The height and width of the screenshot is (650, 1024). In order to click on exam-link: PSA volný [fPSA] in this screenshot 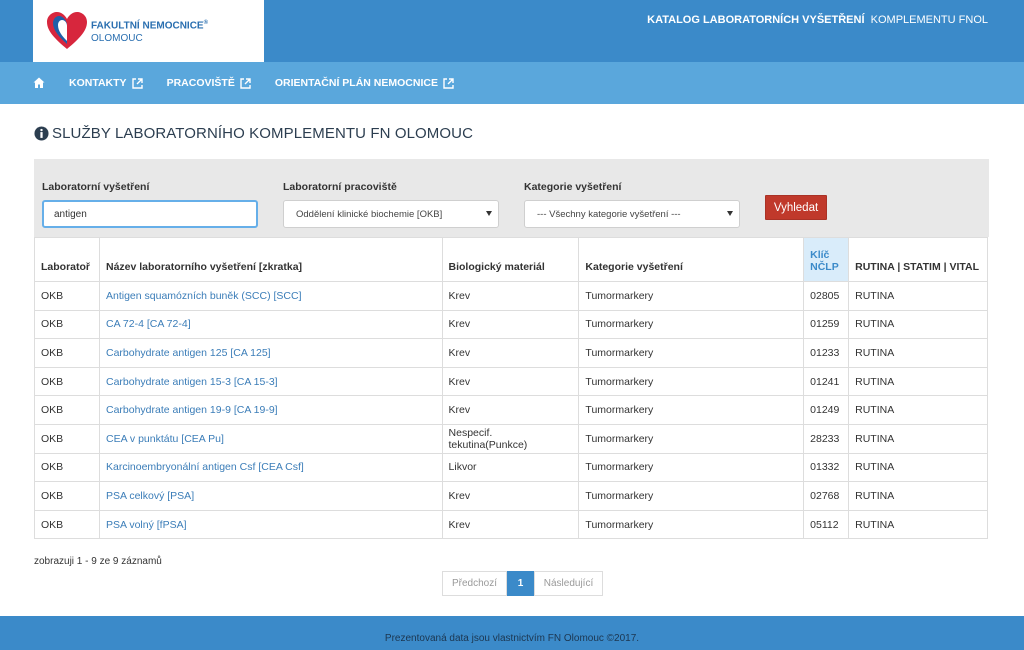, I will do `click(146, 525)`.